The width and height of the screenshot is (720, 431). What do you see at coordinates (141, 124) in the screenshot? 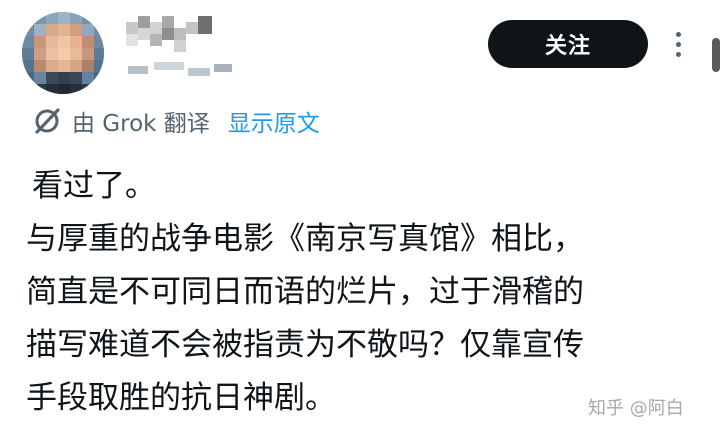
I see `translated-by-label: 由 Grok 翻译` at bounding box center [141, 124].